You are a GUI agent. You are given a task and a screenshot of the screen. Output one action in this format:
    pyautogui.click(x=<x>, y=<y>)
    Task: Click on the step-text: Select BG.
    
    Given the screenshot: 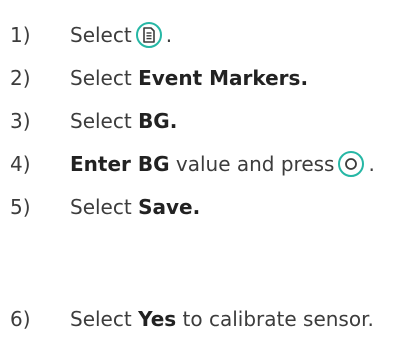 What is the action you would take?
    pyautogui.click(x=123, y=121)
    